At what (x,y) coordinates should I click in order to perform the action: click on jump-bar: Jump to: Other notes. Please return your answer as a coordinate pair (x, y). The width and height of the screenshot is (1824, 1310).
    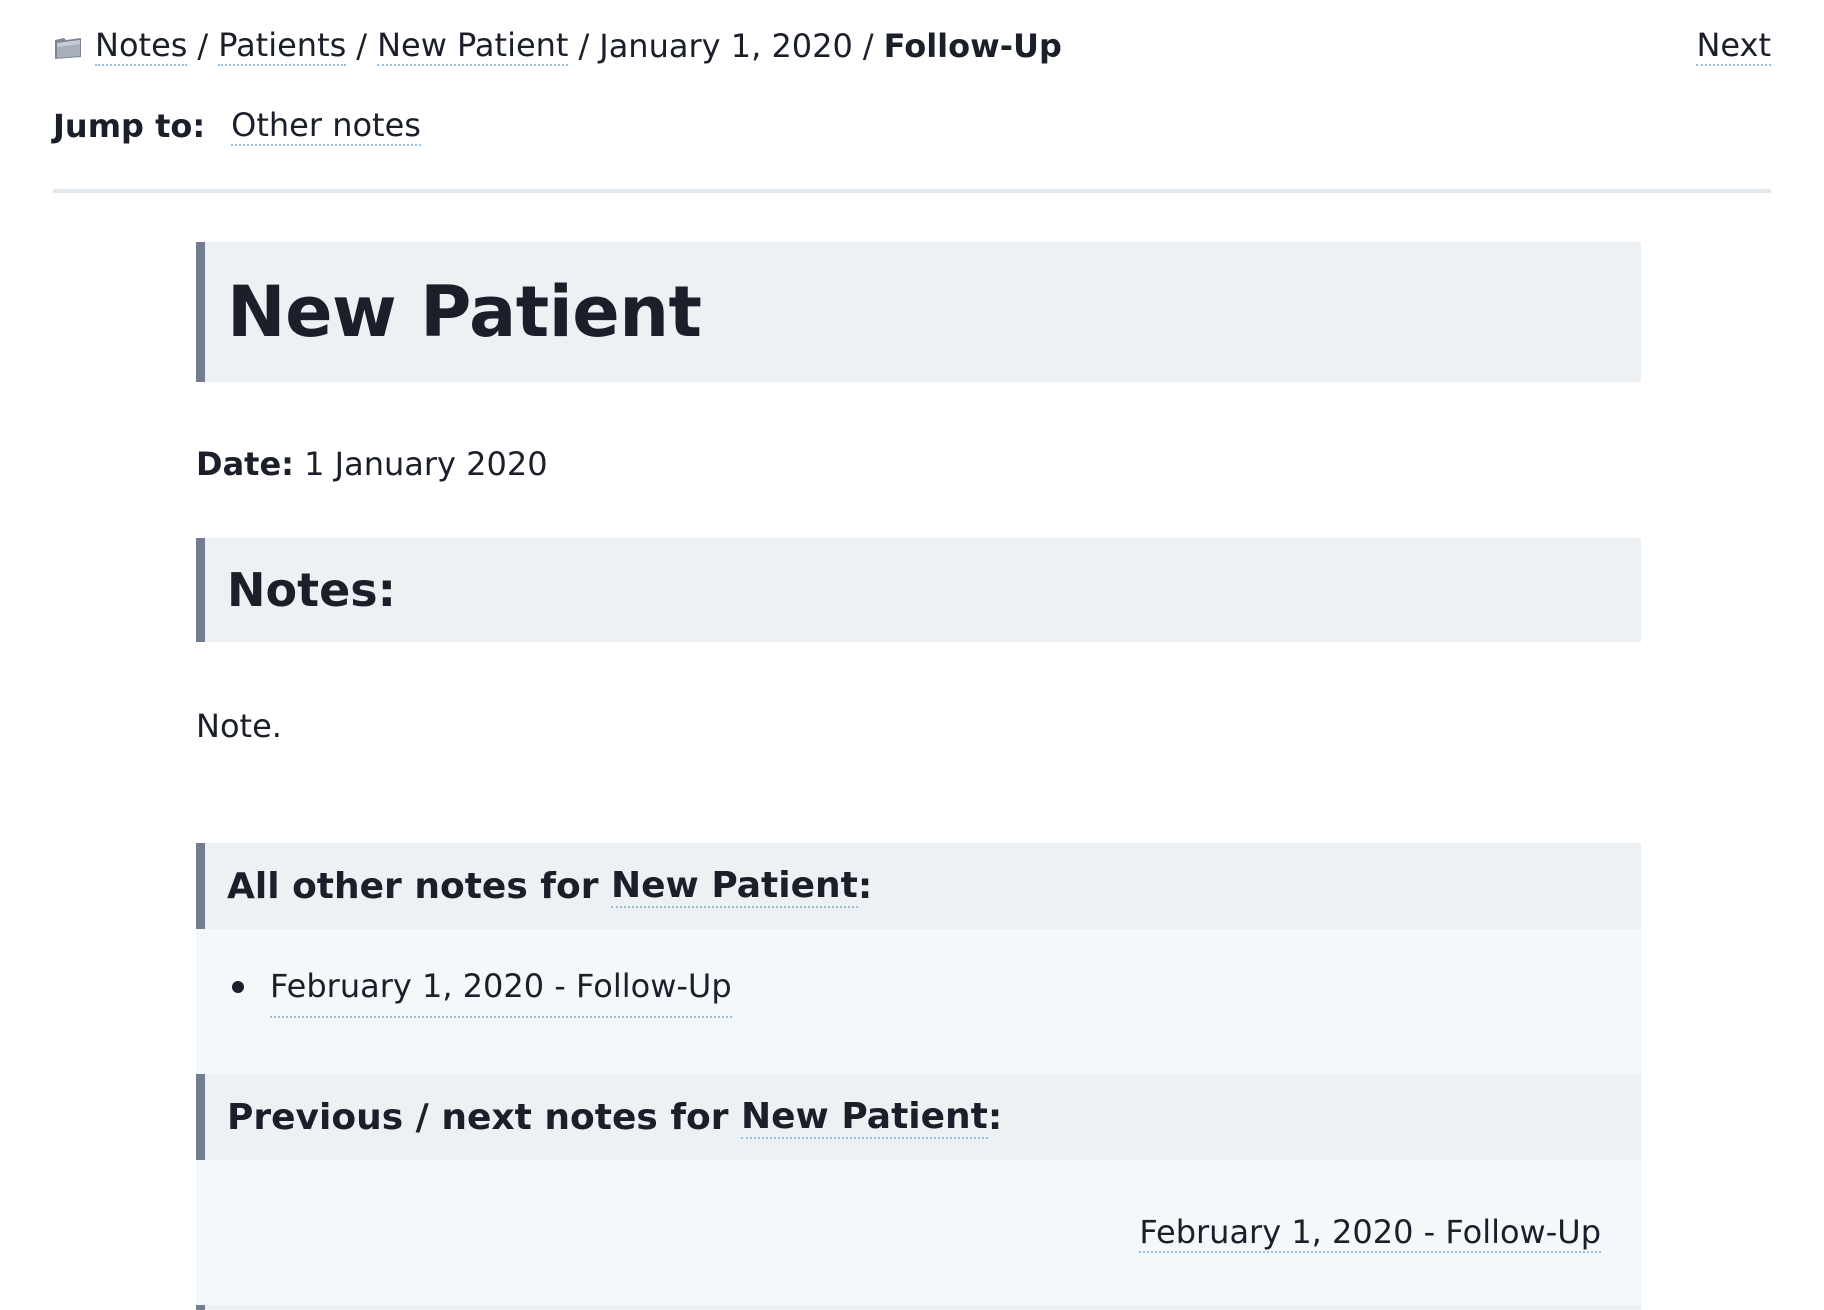
    Looking at the image, I should click on (237, 126).